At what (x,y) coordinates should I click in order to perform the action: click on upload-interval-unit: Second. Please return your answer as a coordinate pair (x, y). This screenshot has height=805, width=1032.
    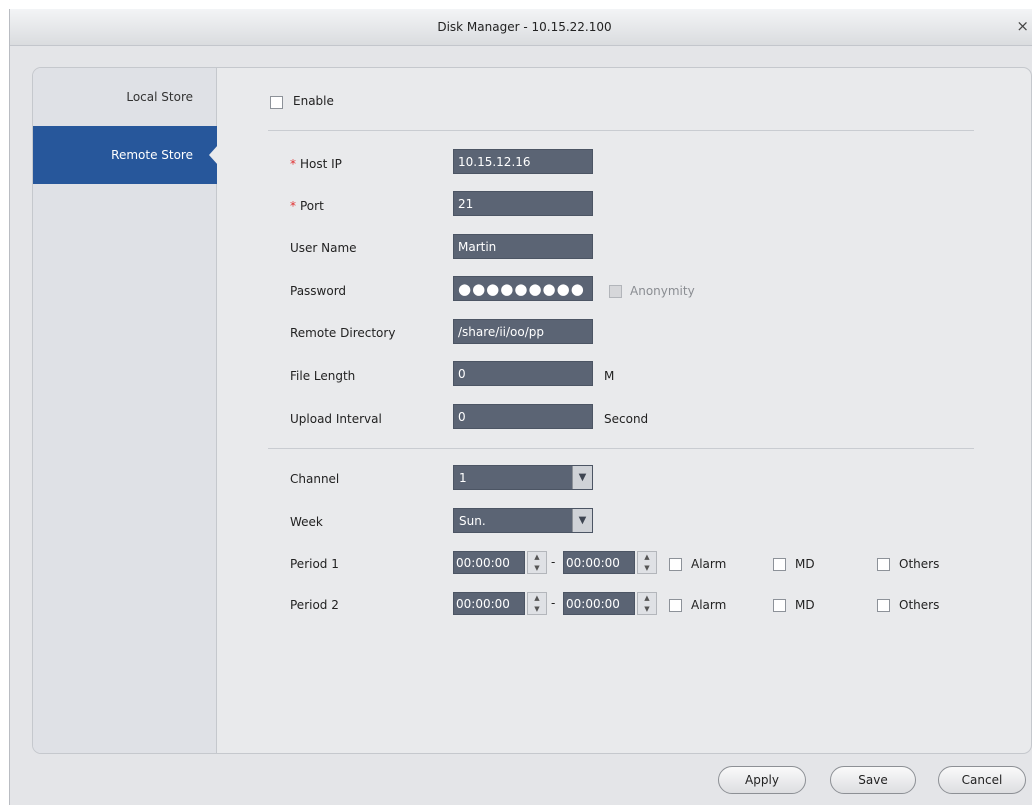
    Looking at the image, I should click on (626, 419).